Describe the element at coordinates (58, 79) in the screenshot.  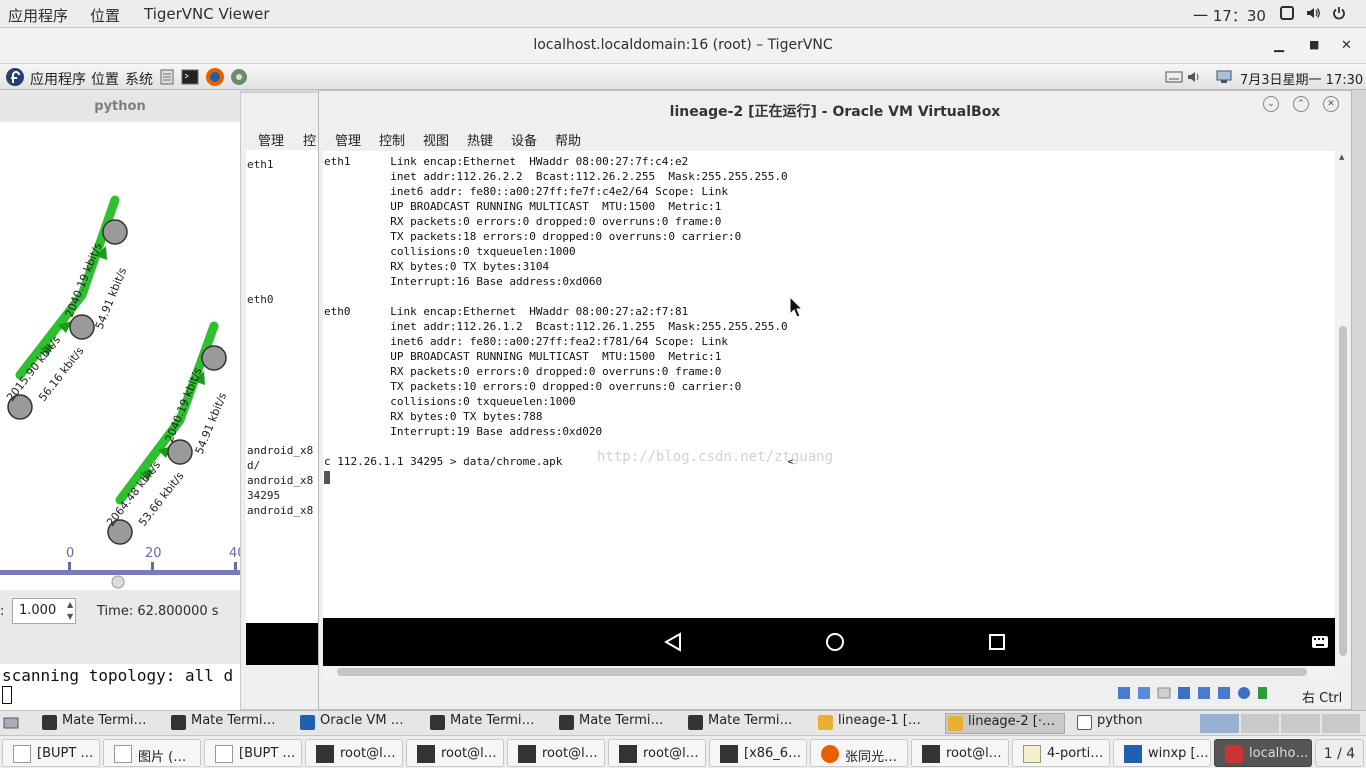
I see `remote-applications-menu: 应用程序` at that location.